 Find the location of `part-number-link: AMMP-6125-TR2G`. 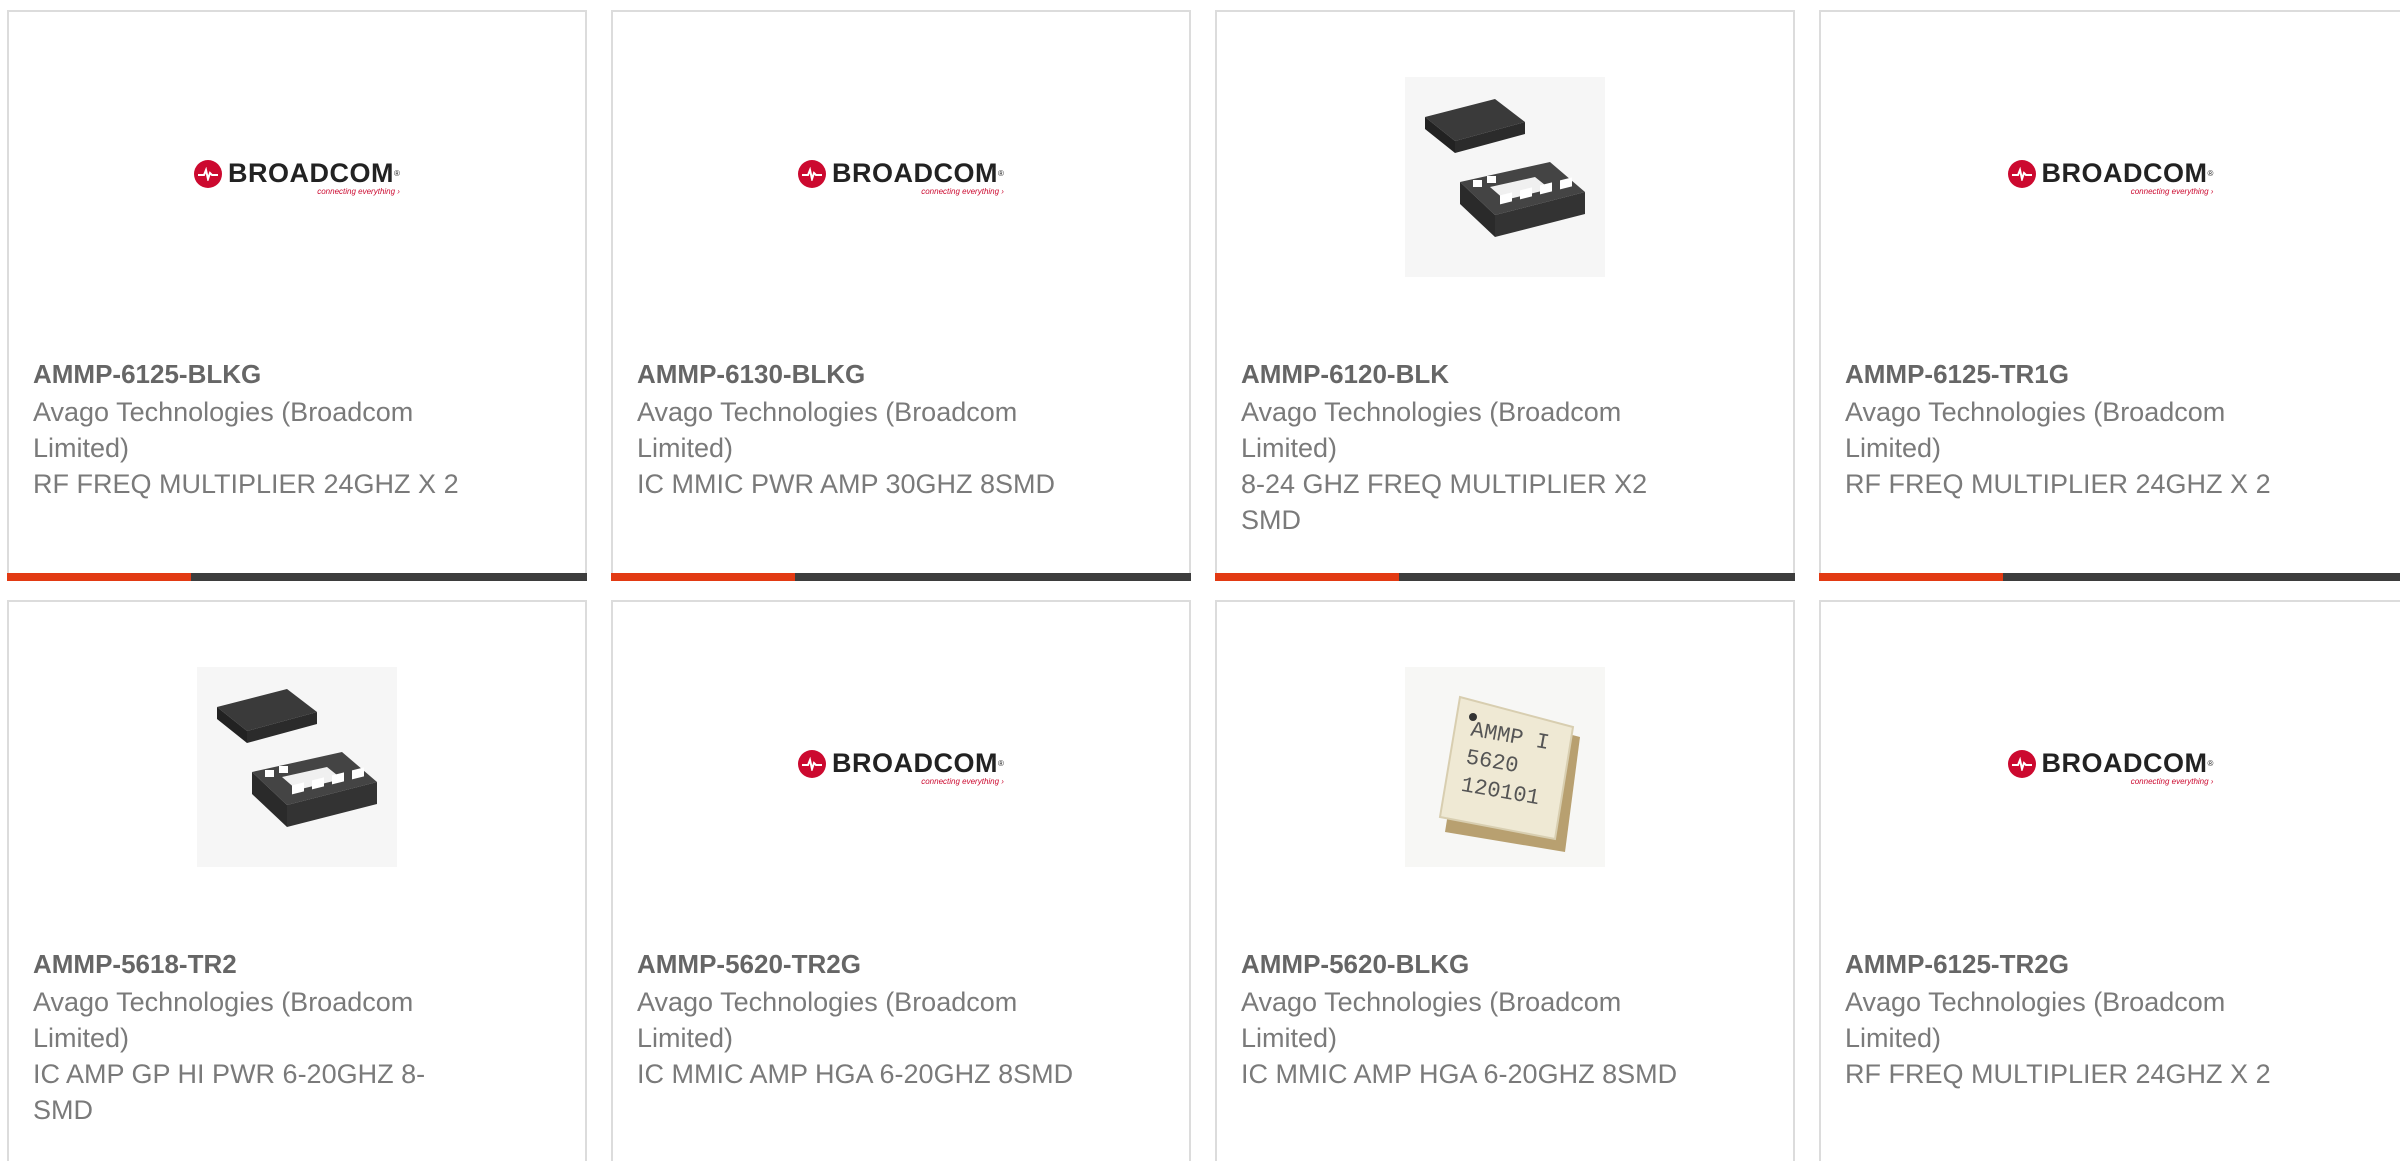

part-number-link: AMMP-6125-TR2G is located at coordinates (2067, 964).